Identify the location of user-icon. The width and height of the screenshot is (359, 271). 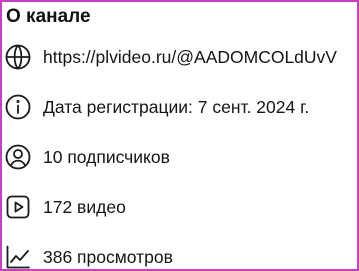
(18, 157).